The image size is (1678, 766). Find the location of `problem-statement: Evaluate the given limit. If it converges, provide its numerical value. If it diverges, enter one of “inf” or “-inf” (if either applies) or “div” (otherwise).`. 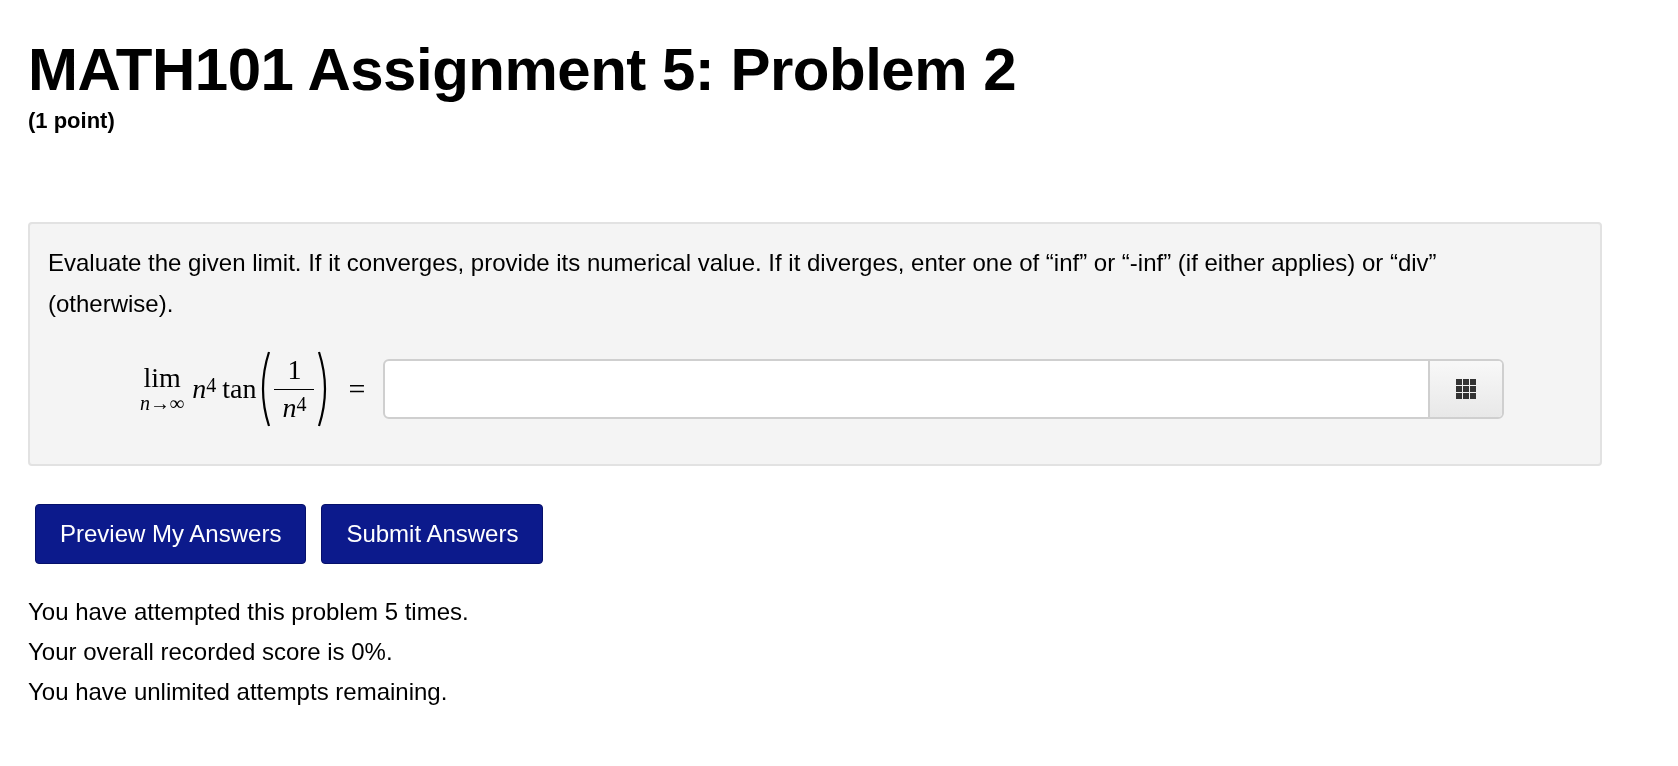

problem-statement: Evaluate the given limit. If it converges, provide its numerical value. If it diverges, enter one of “inf” or “-inf” (if either applies) or “div” (otherwise). is located at coordinates (743, 283).